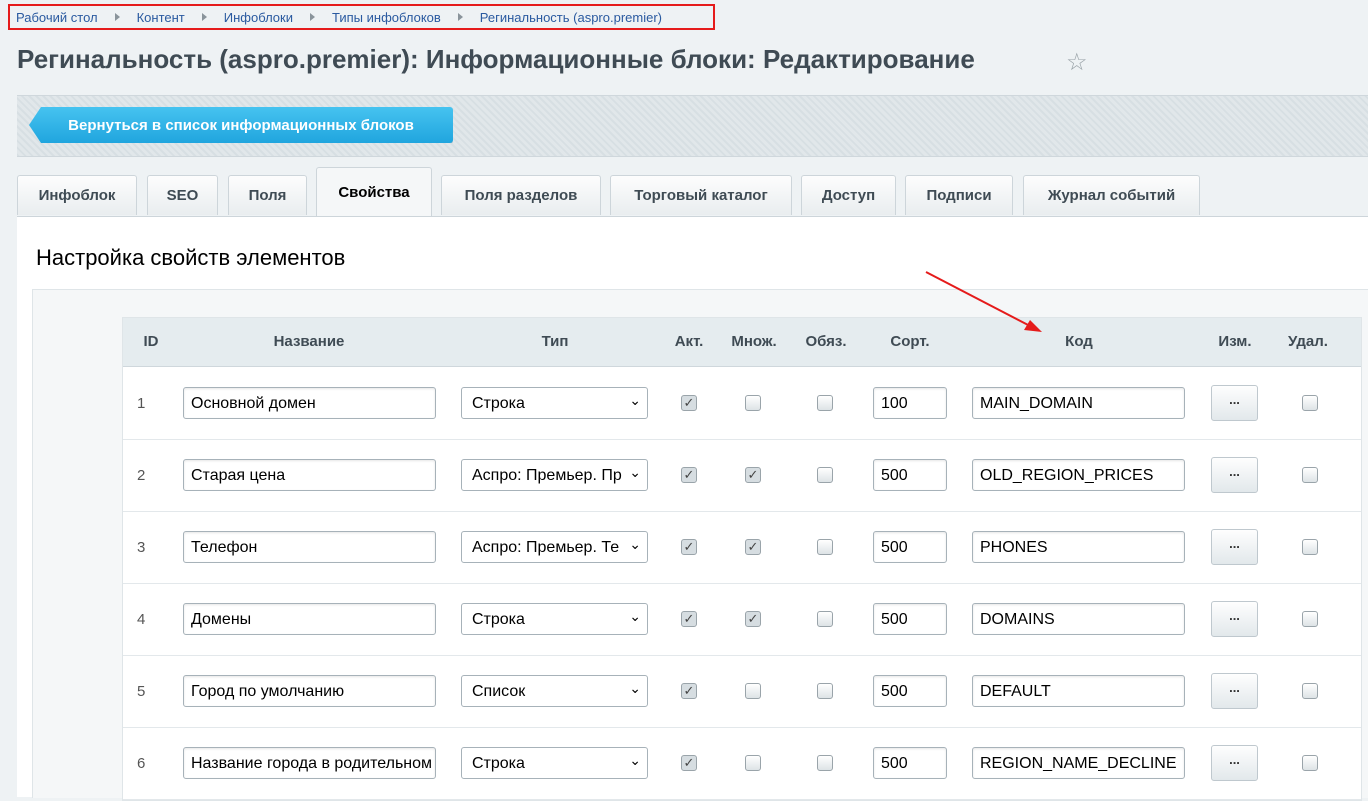 This screenshot has width=1368, height=801. Describe the element at coordinates (161, 17) in the screenshot. I see `breadcrumb-content: Контент` at that location.